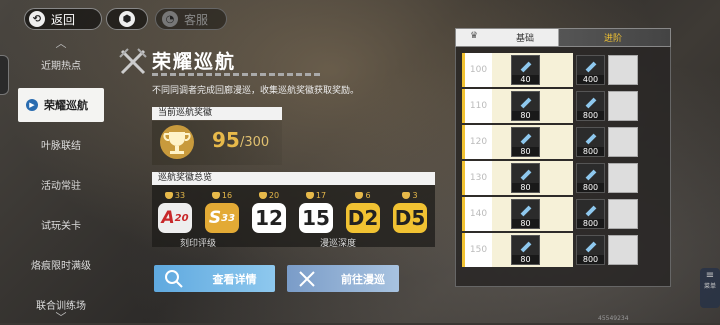 This screenshot has width=720, height=325. Describe the element at coordinates (525, 39) in the screenshot. I see `header-base: 基础` at that location.